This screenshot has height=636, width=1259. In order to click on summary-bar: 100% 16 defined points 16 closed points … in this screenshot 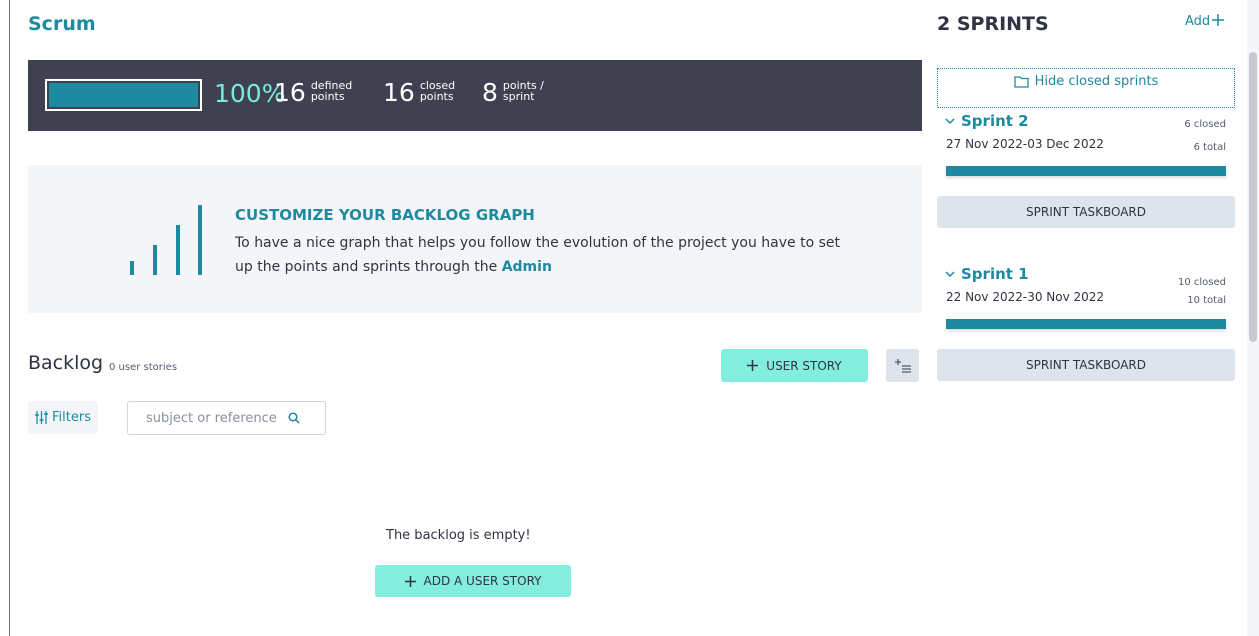, I will do `click(475, 95)`.